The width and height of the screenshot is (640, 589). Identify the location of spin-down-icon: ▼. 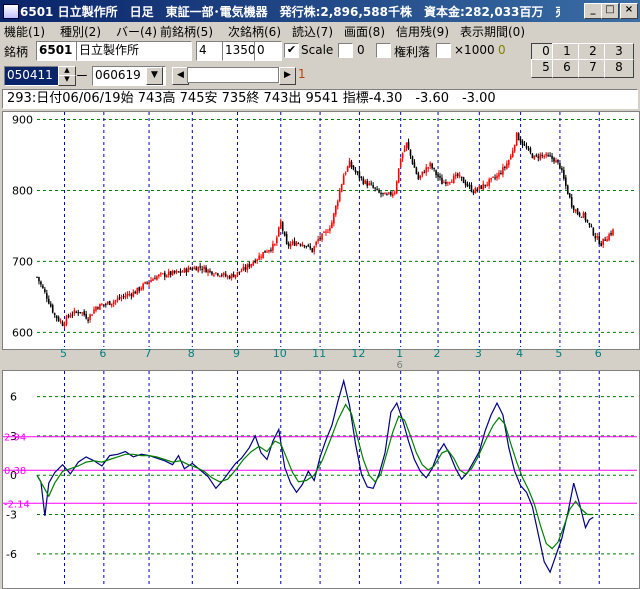
(67, 80).